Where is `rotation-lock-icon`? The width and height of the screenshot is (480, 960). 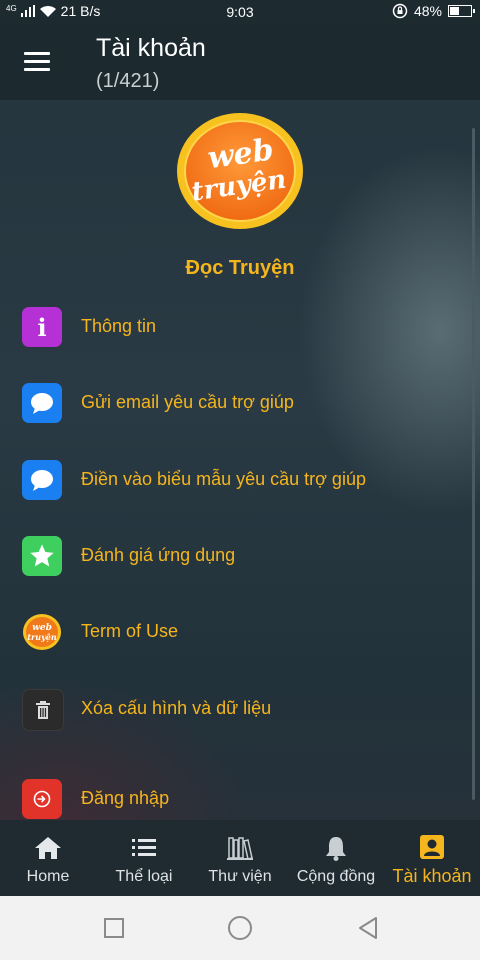 rotation-lock-icon is located at coordinates (400, 11).